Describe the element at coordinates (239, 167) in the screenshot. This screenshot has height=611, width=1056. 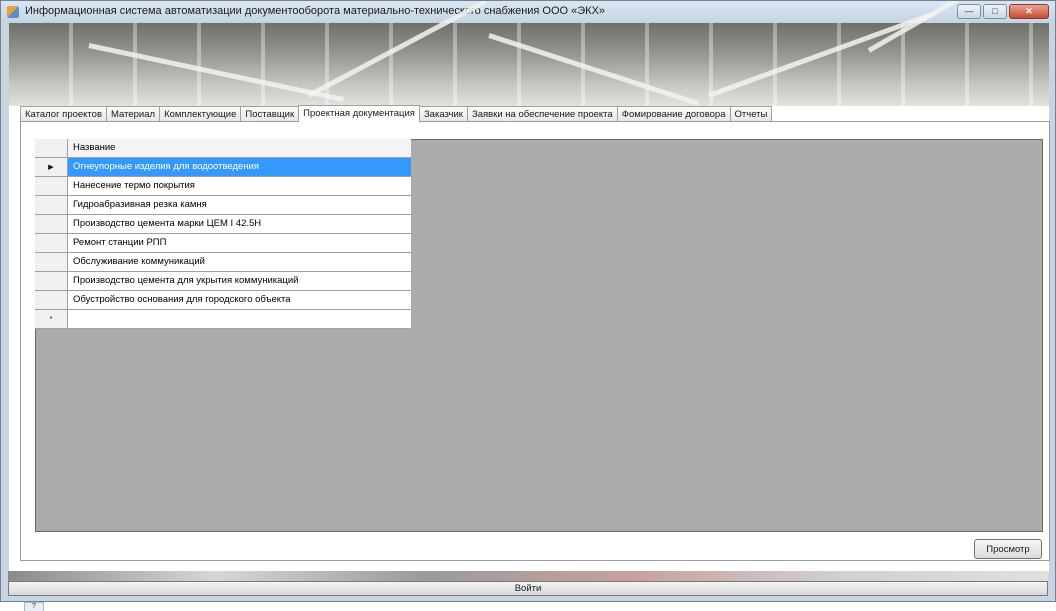
I see `cell-name: Огнеупорные изделия для водоотведения` at that location.